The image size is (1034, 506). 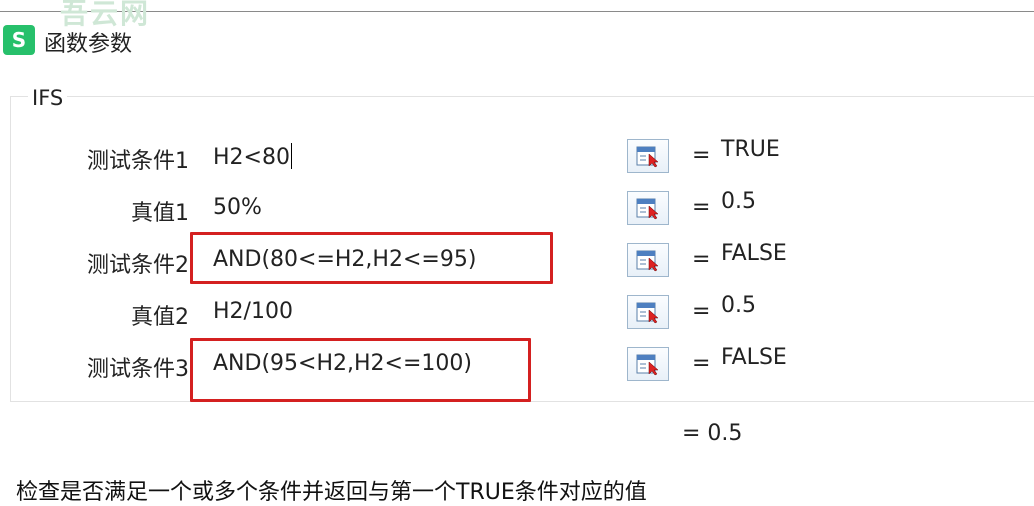 What do you see at coordinates (517, 311) in the screenshot?
I see `arg-row-true2: 真值2 H2/100 = 0.5` at bounding box center [517, 311].